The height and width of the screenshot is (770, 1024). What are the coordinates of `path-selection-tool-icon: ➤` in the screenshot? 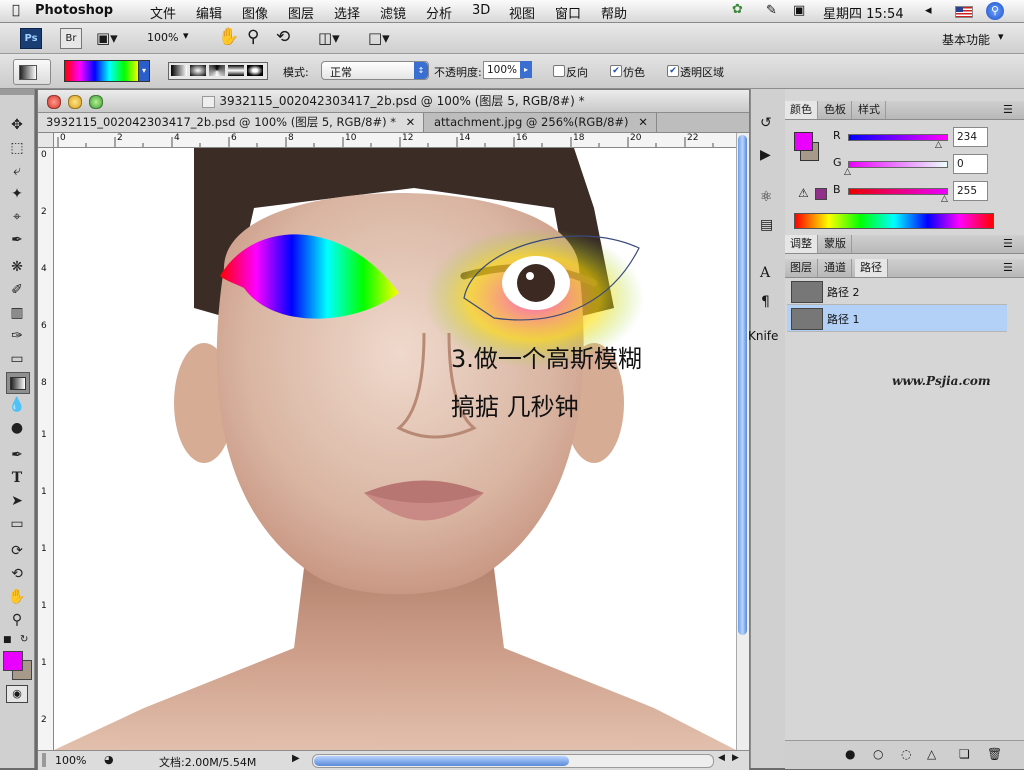 It's located at (17, 501).